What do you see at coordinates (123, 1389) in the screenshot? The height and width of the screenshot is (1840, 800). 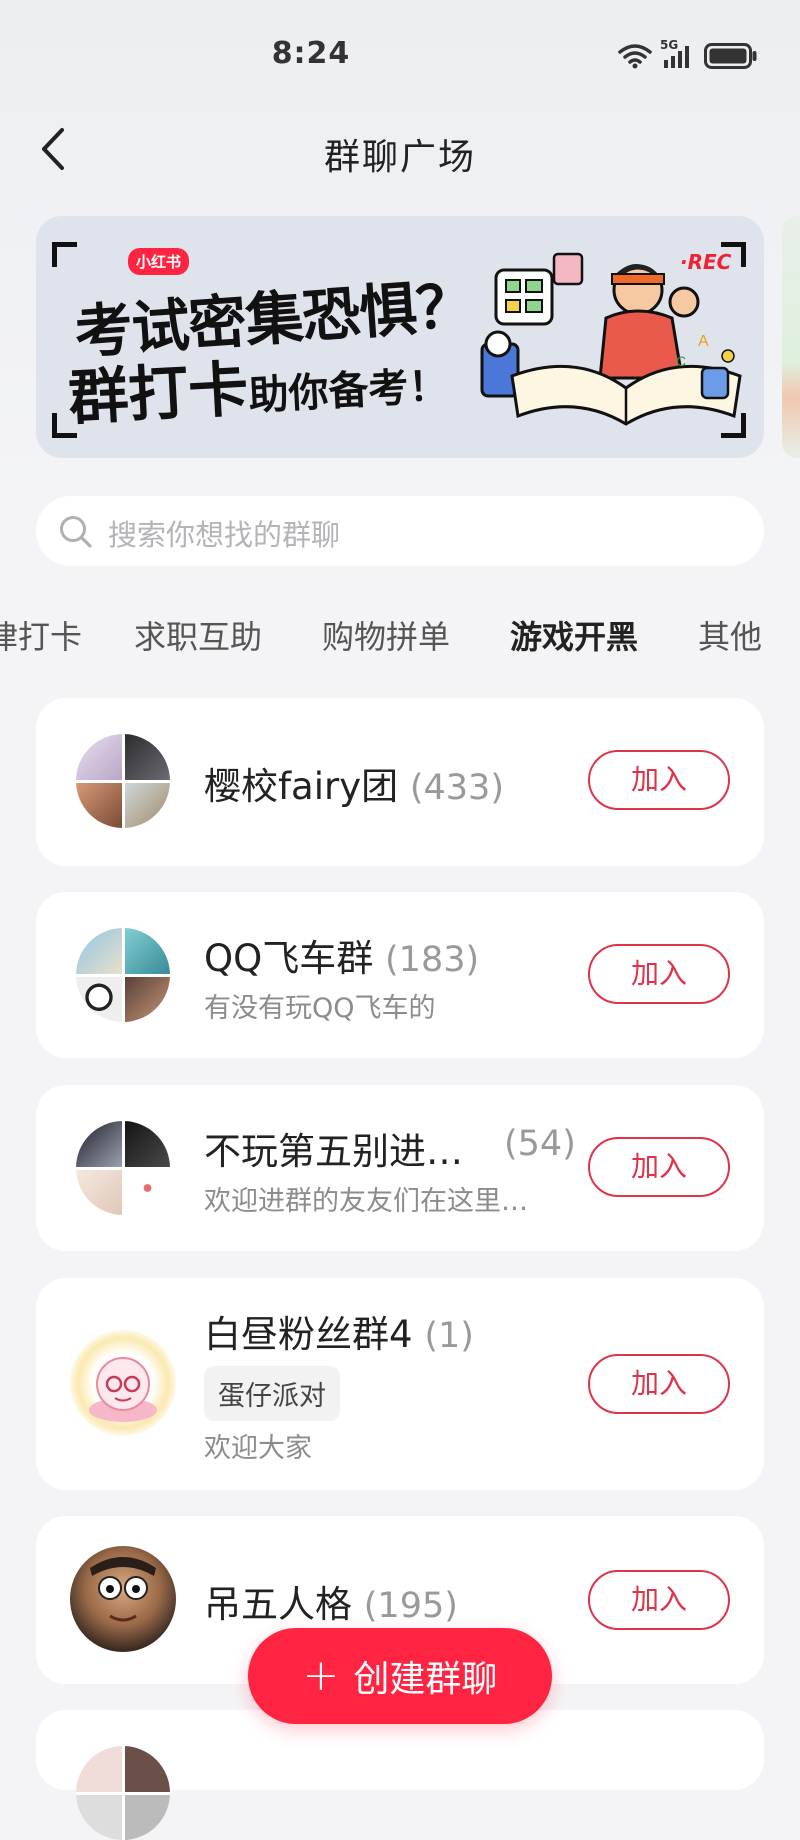 I see `mascot-icon` at bounding box center [123, 1389].